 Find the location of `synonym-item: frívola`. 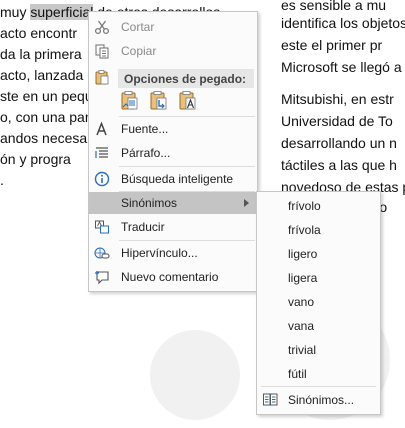

synonym-item: frívola is located at coordinates (318, 230).